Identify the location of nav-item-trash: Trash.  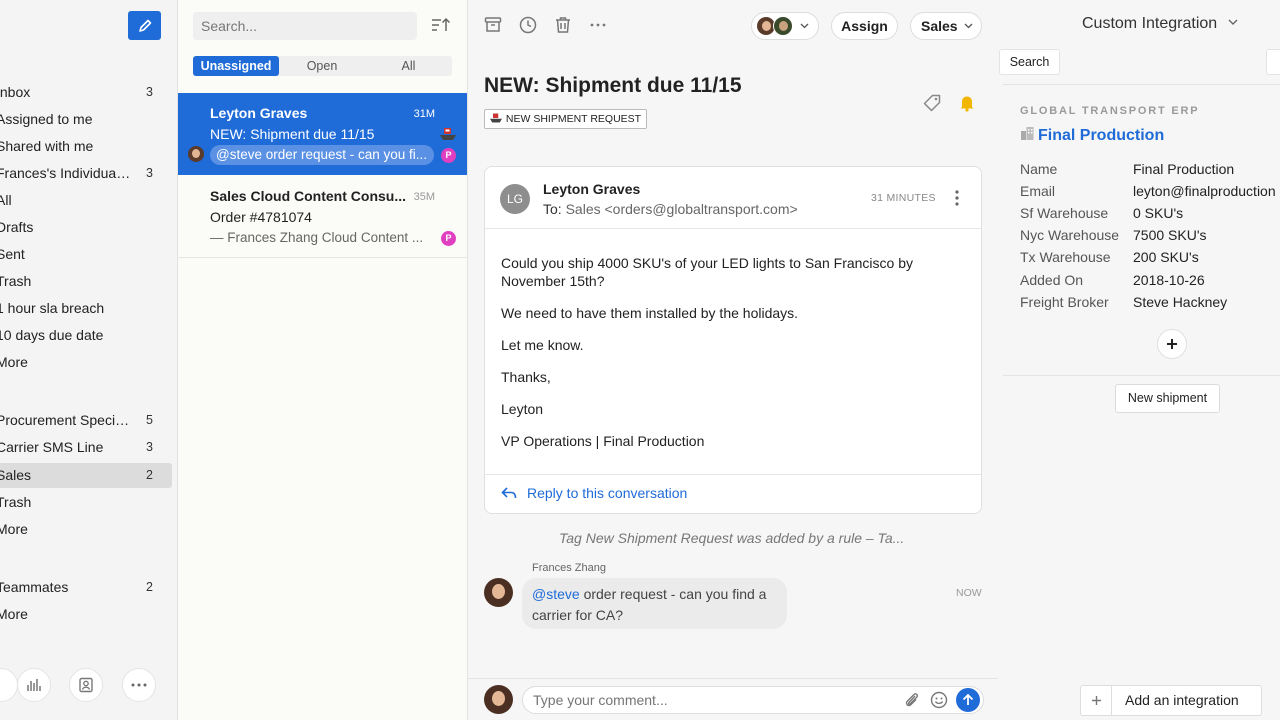
(86, 281).